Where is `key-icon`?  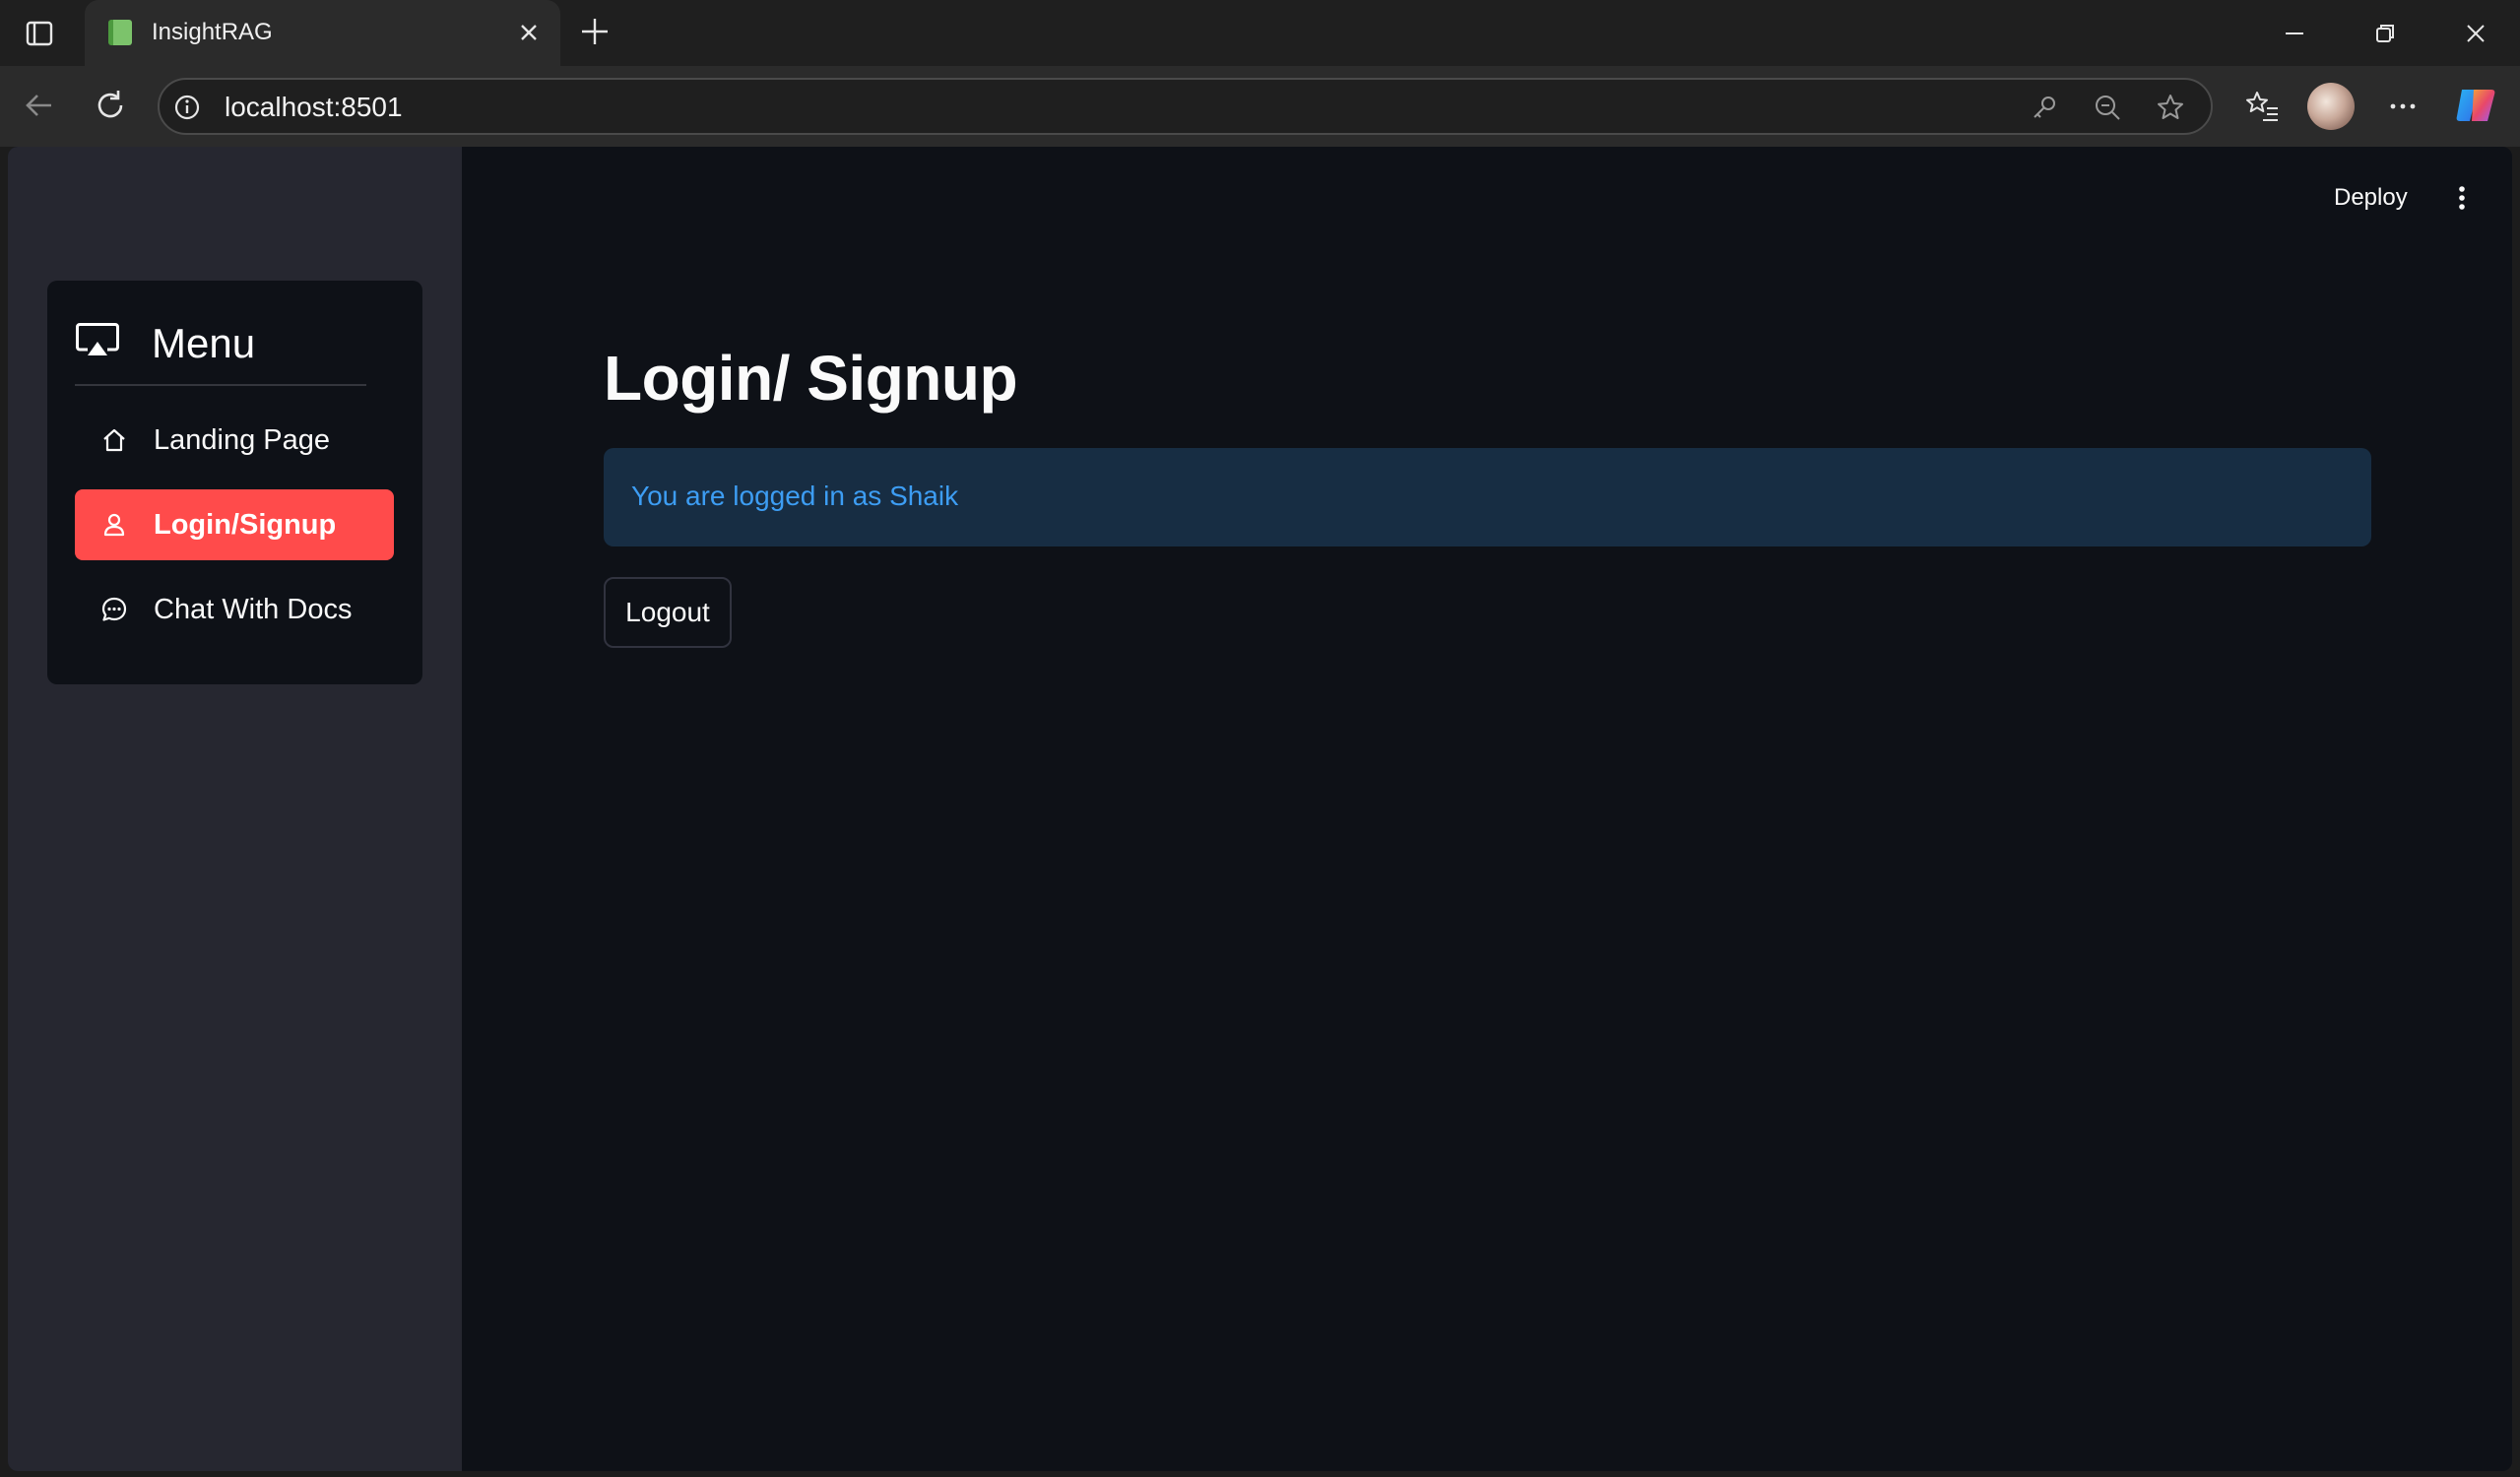 key-icon is located at coordinates (2044, 108).